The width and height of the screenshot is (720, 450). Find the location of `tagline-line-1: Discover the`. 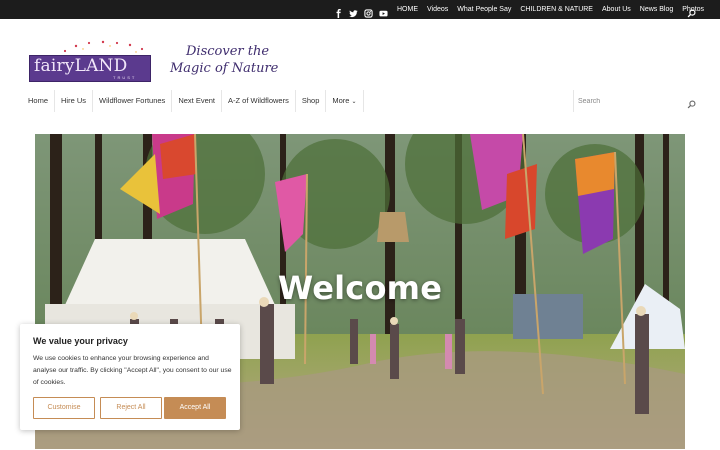

tagline-line-1: Discover the is located at coordinates (228, 51).